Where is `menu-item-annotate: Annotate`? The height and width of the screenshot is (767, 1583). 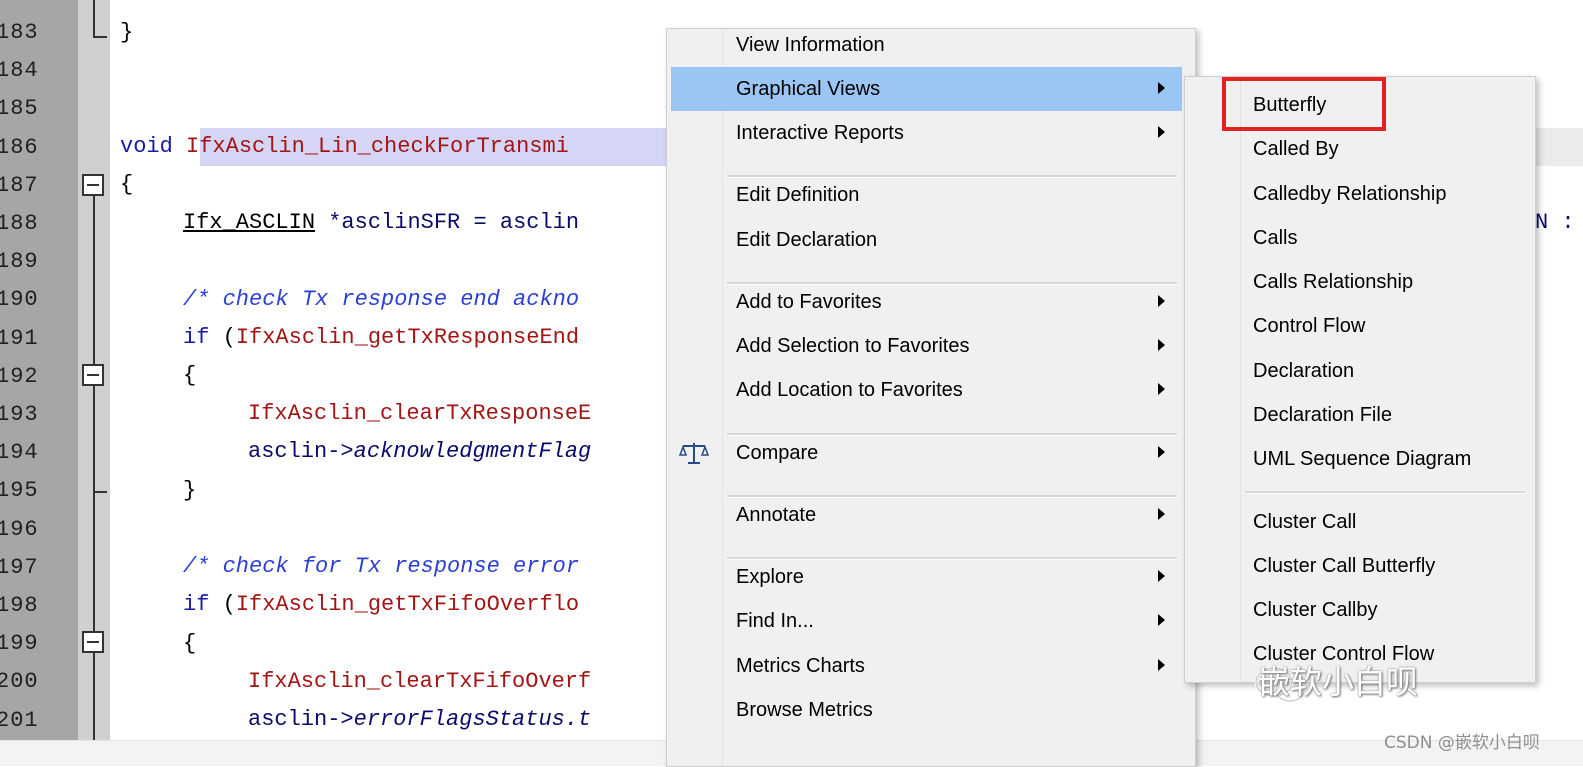
menu-item-annotate: Annotate is located at coordinates (926, 515).